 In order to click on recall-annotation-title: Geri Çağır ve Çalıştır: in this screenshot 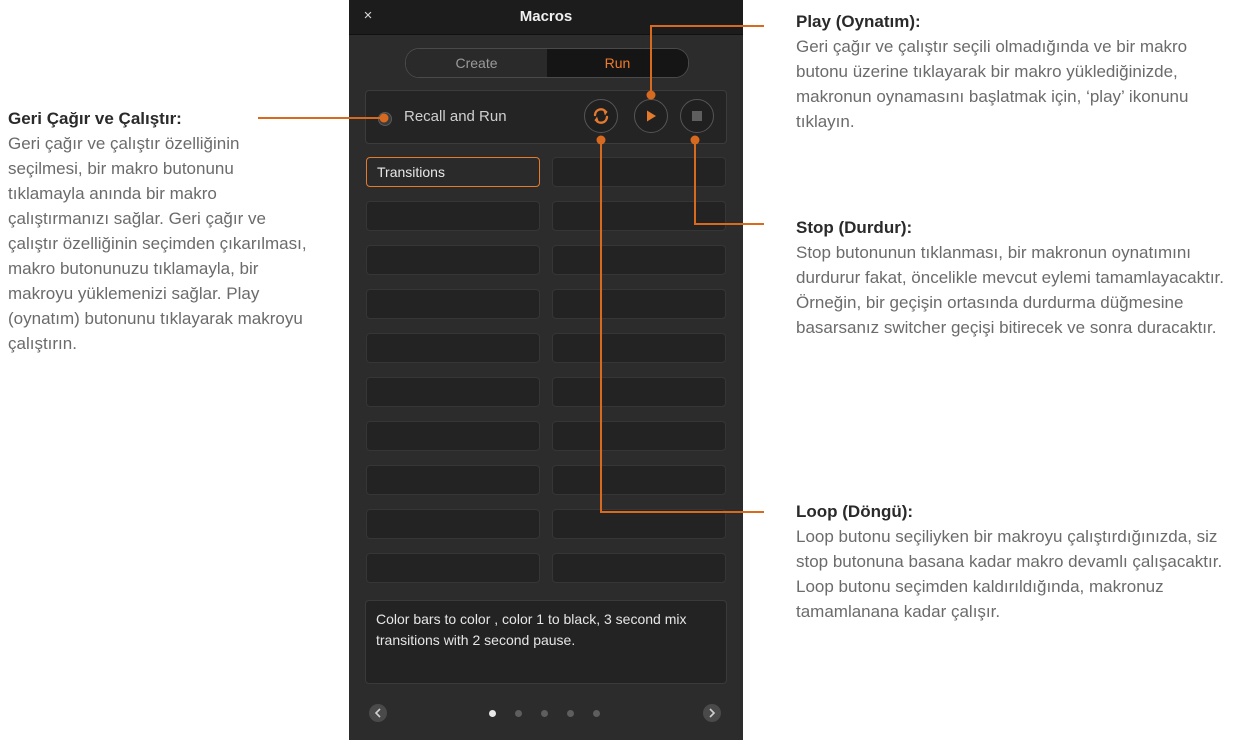, I will do `click(95, 118)`.